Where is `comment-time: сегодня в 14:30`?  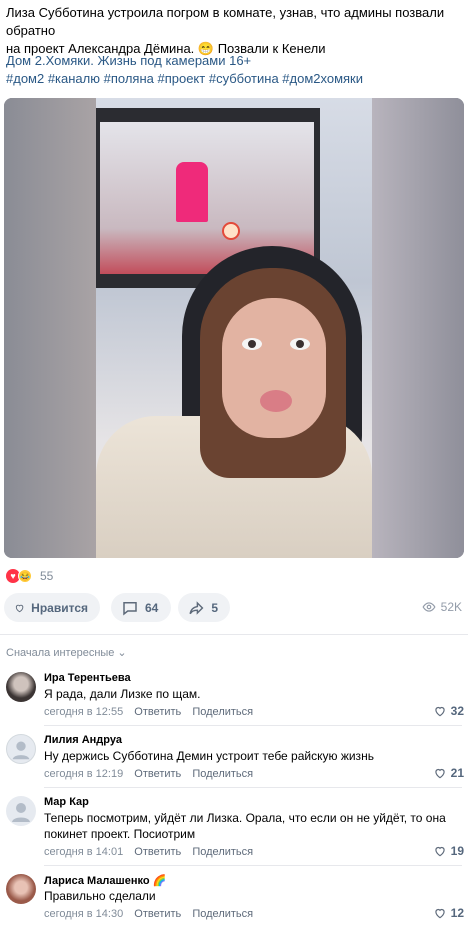 comment-time: сегодня в 14:30 is located at coordinates (83, 914).